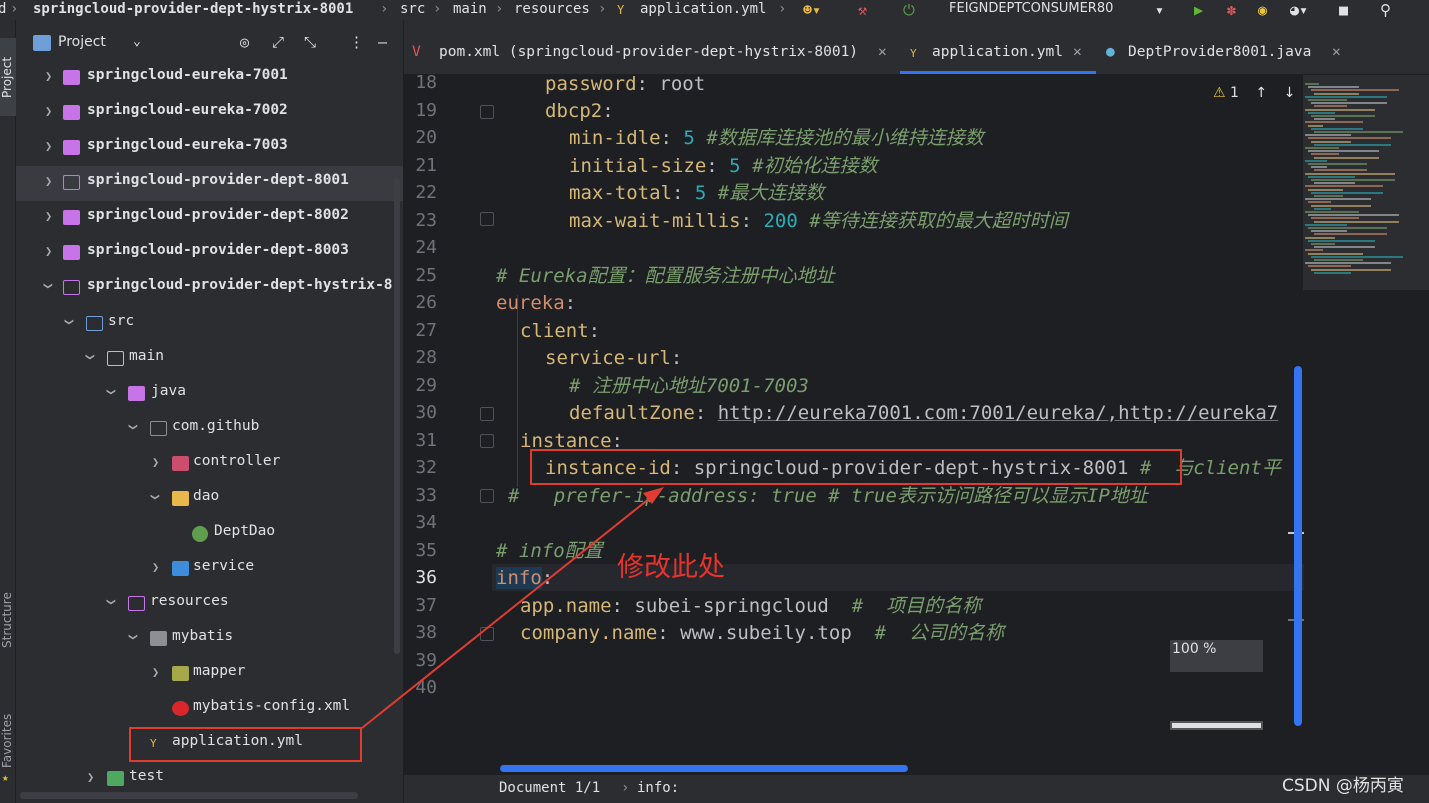 This screenshot has height=803, width=1429. Describe the element at coordinates (1290, 93) in the screenshot. I see `arrow-down-icon: ↓` at that location.